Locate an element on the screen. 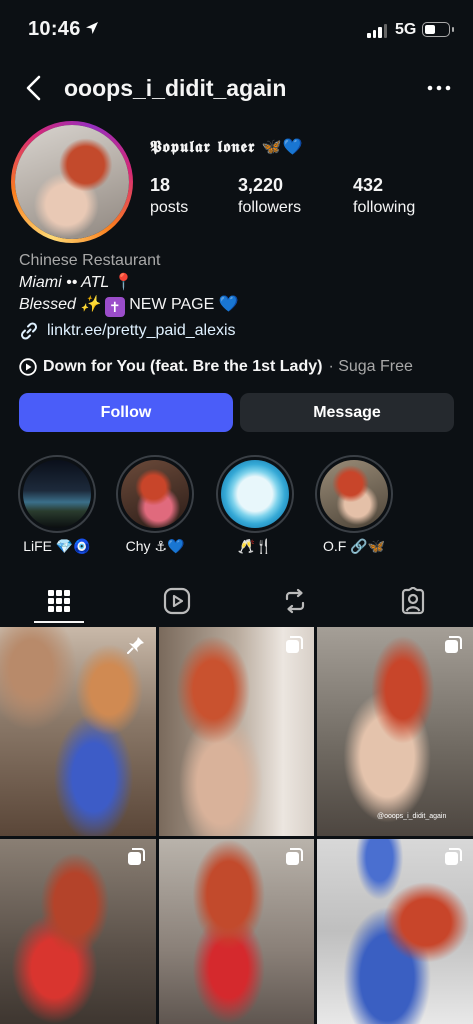 The height and width of the screenshot is (1024, 473). tab-reposts is located at coordinates (295, 601).